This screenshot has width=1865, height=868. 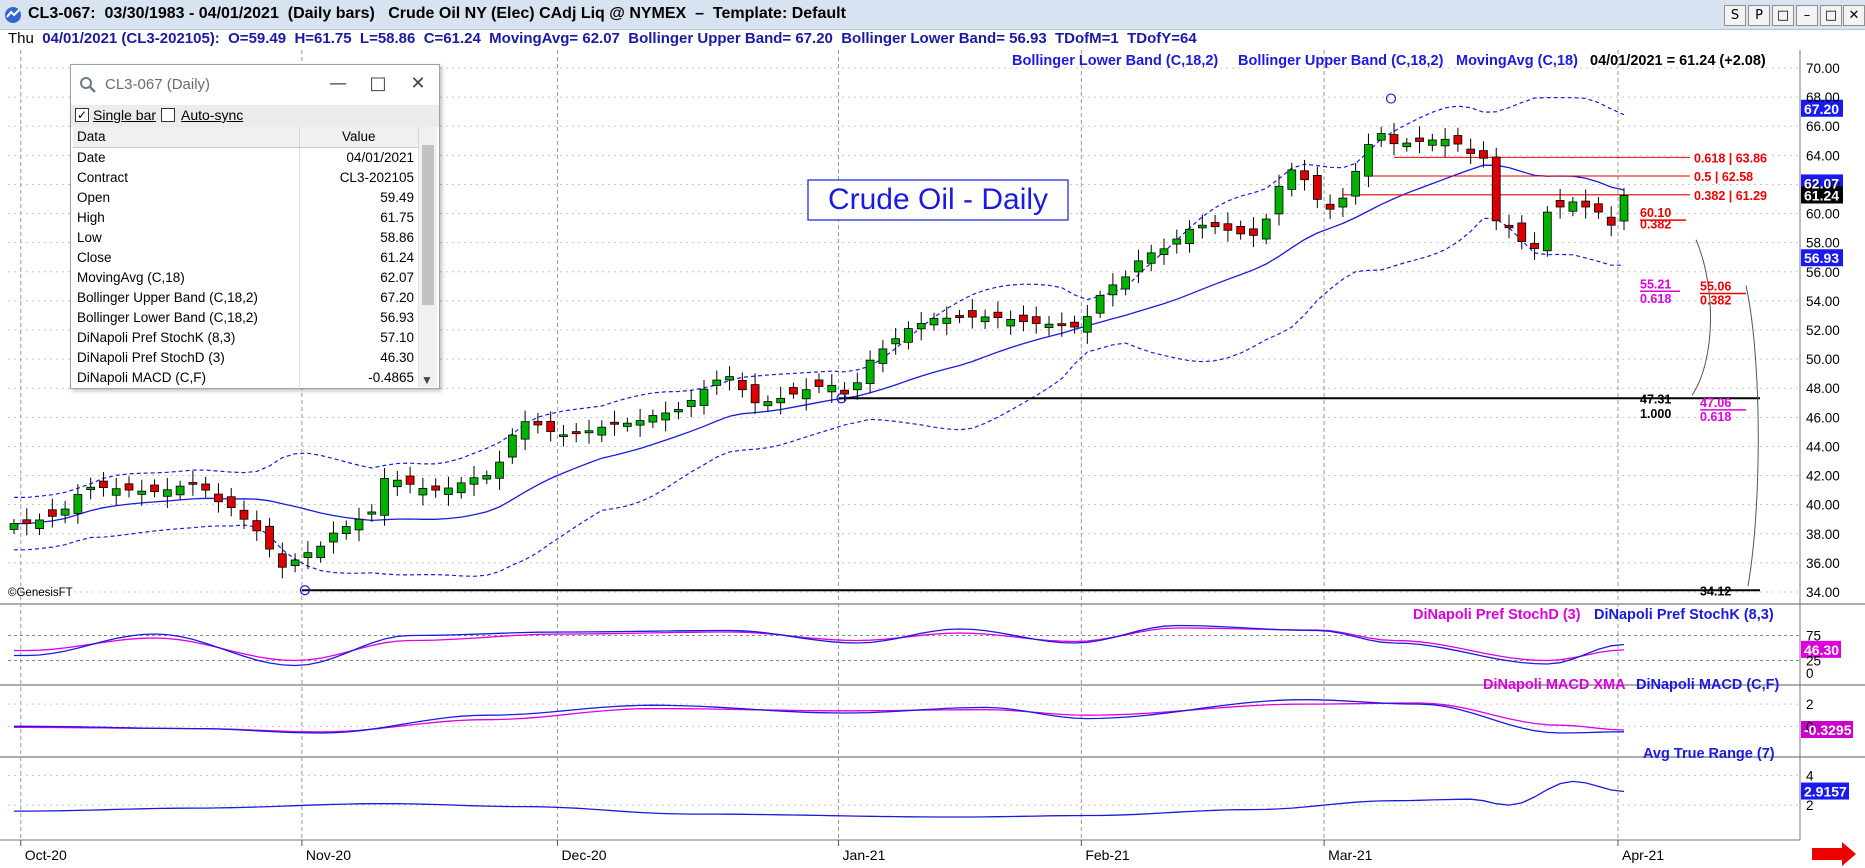 What do you see at coordinates (186, 357) in the screenshot?
I see `data-row-label: DiNapoli Pref StochD (3)` at bounding box center [186, 357].